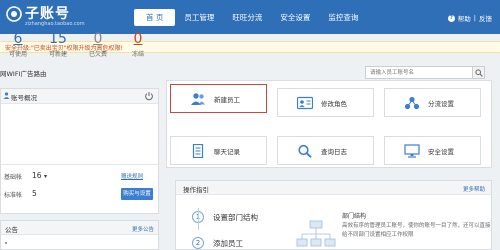  Describe the element at coordinates (11, 230) in the screenshot. I see `announcements-title: 公告` at that location.